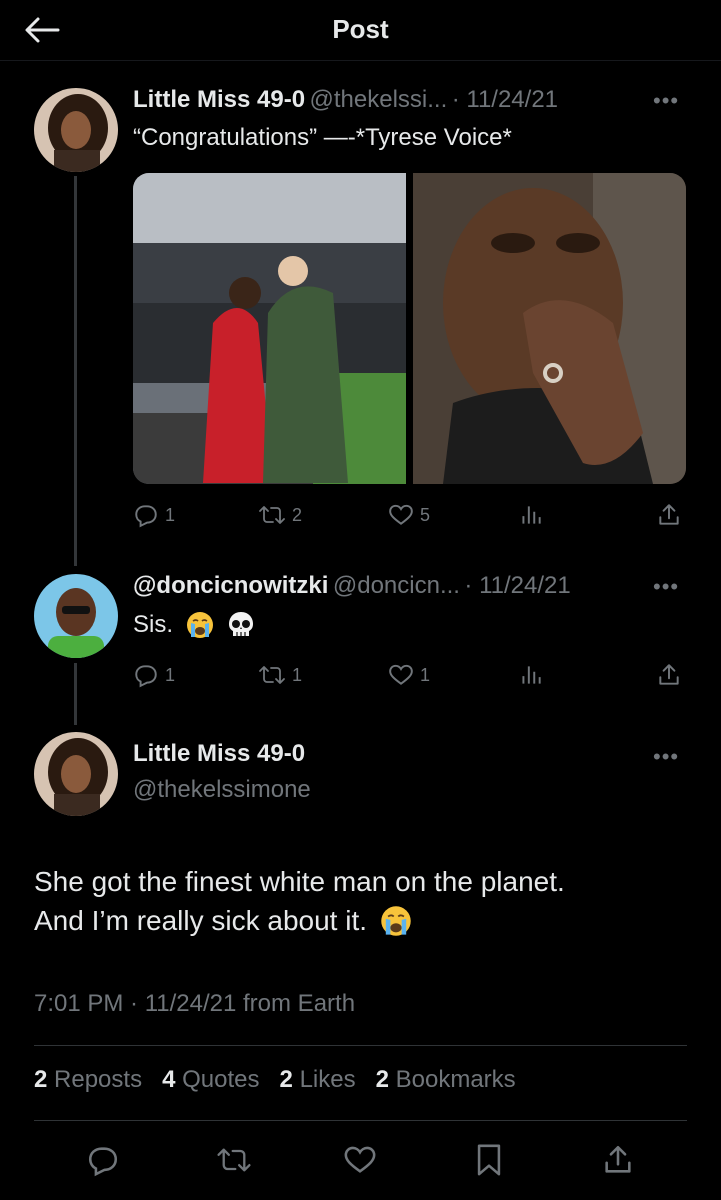  What do you see at coordinates (360, 675) in the screenshot?
I see `tweet-actions: 1 1 1` at bounding box center [360, 675].